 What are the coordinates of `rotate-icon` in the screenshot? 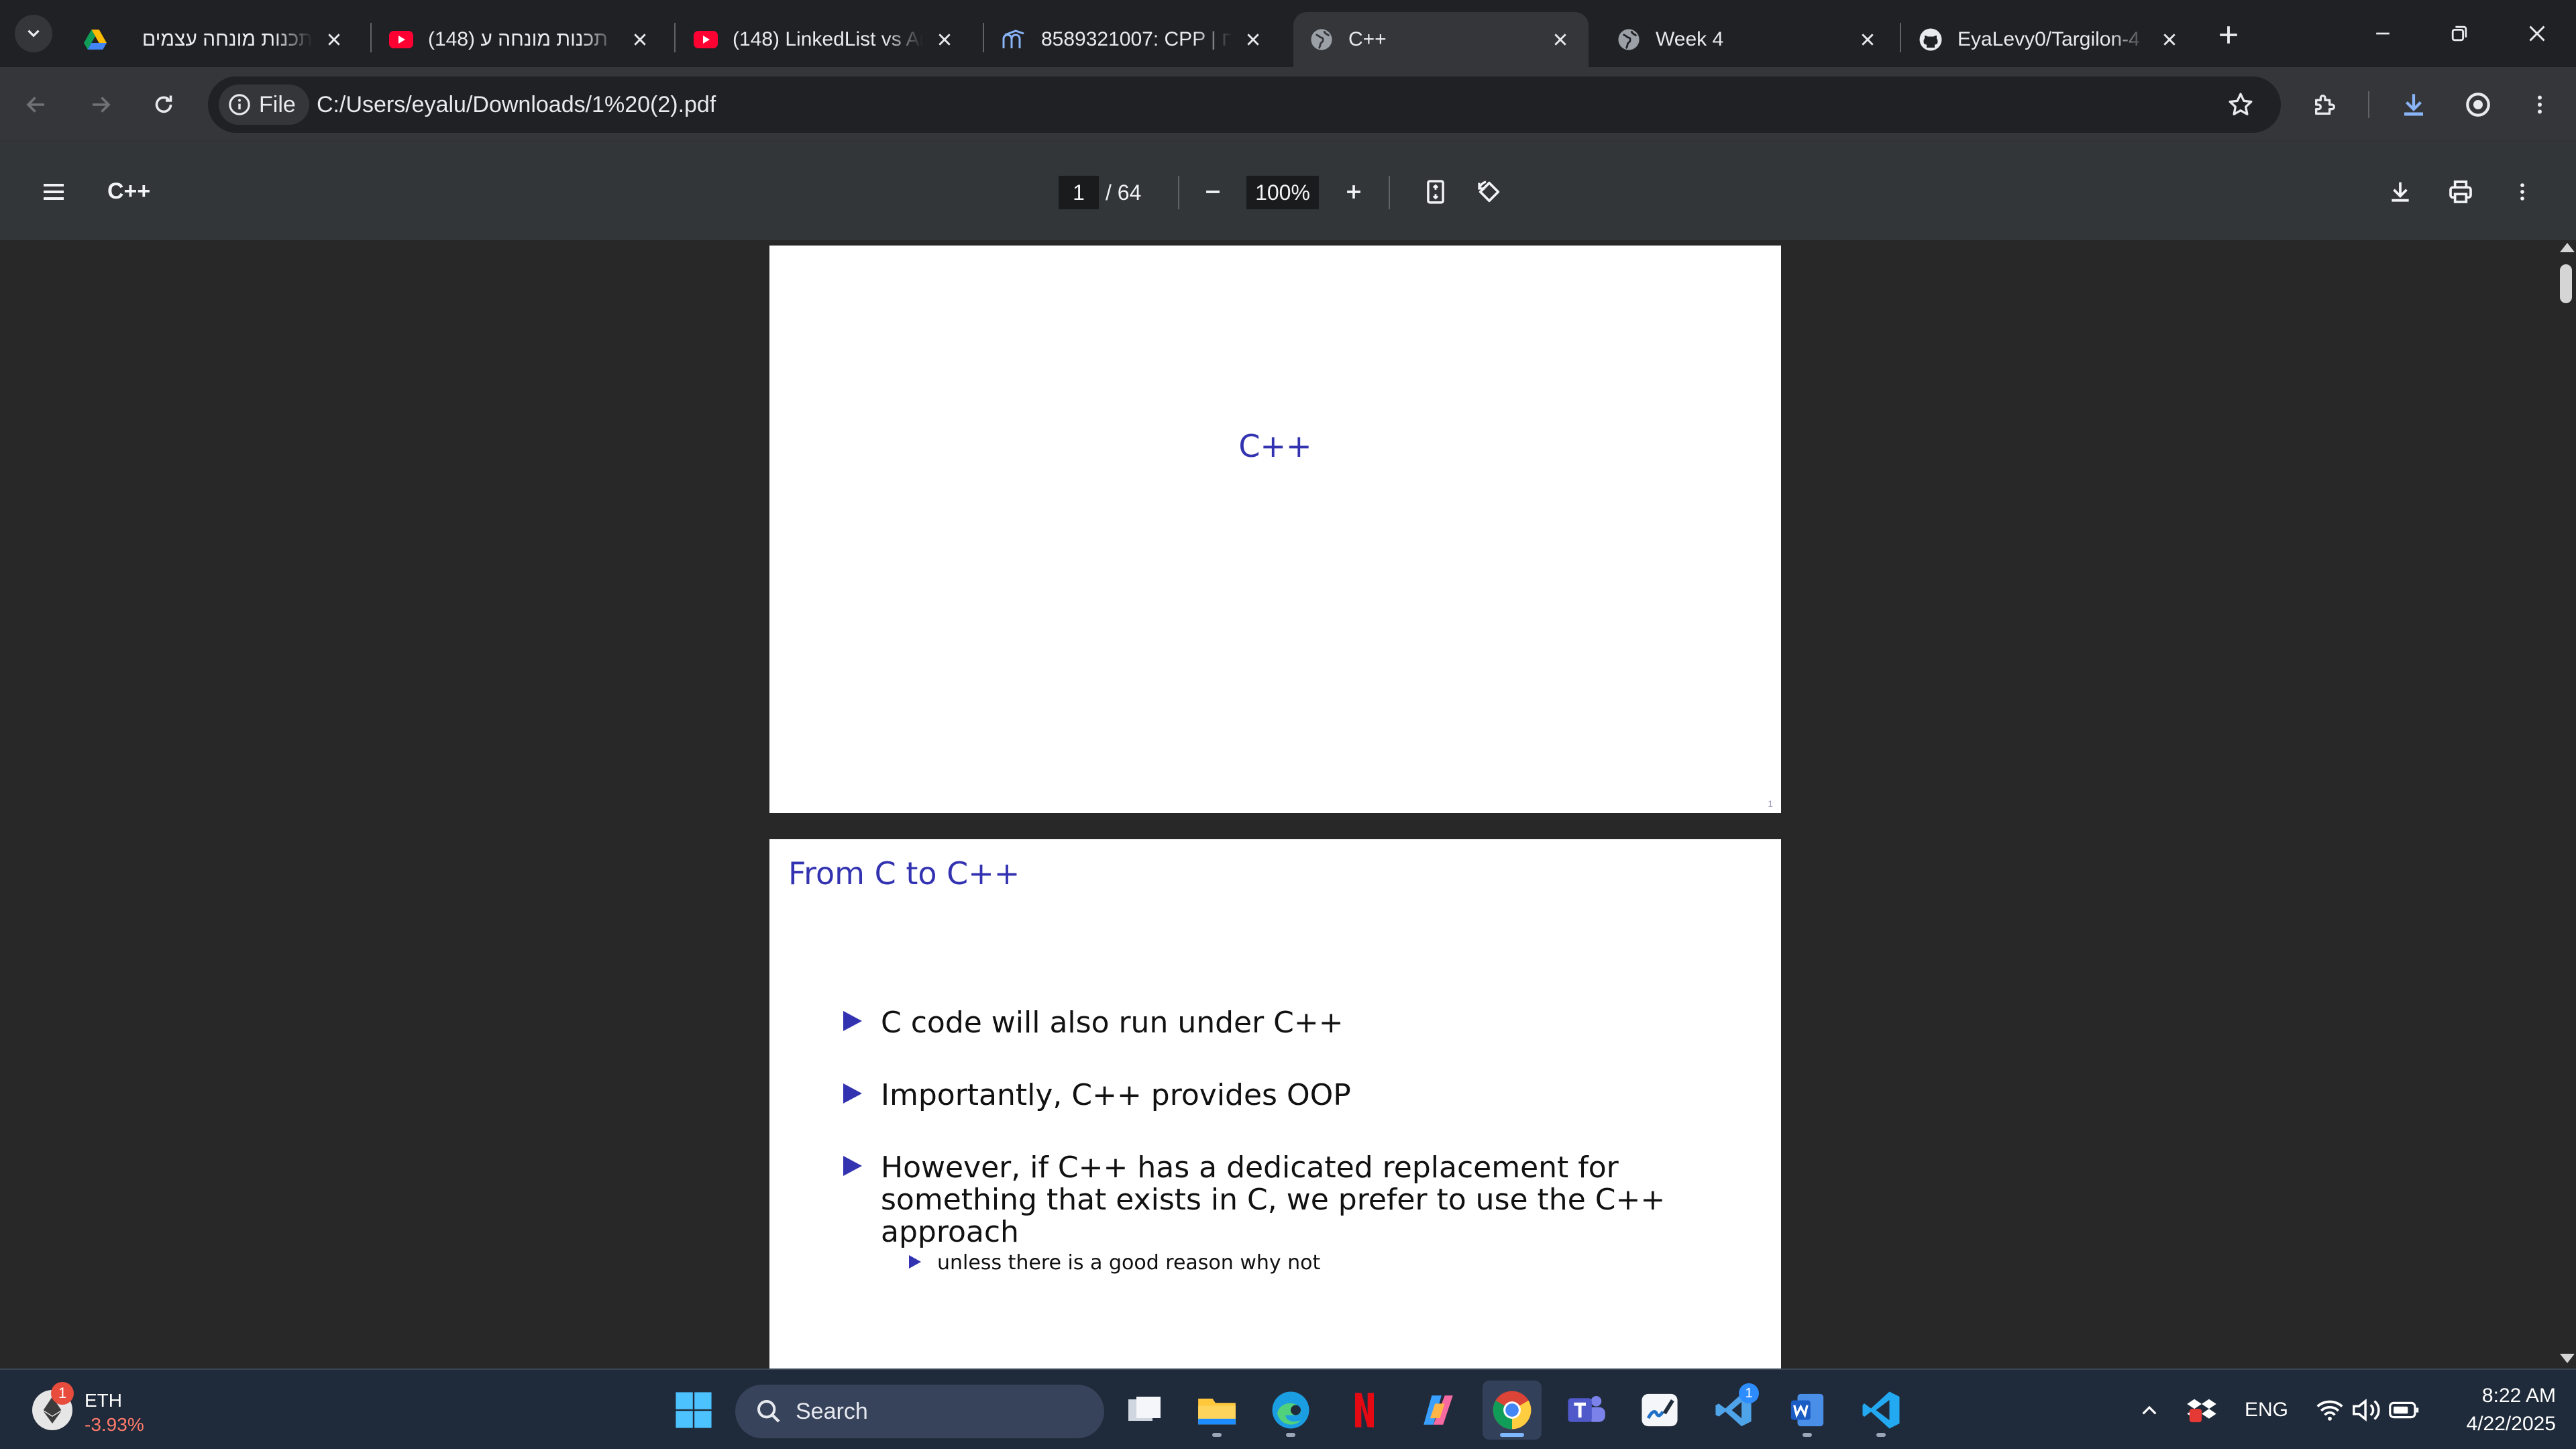 It's located at (1489, 191).